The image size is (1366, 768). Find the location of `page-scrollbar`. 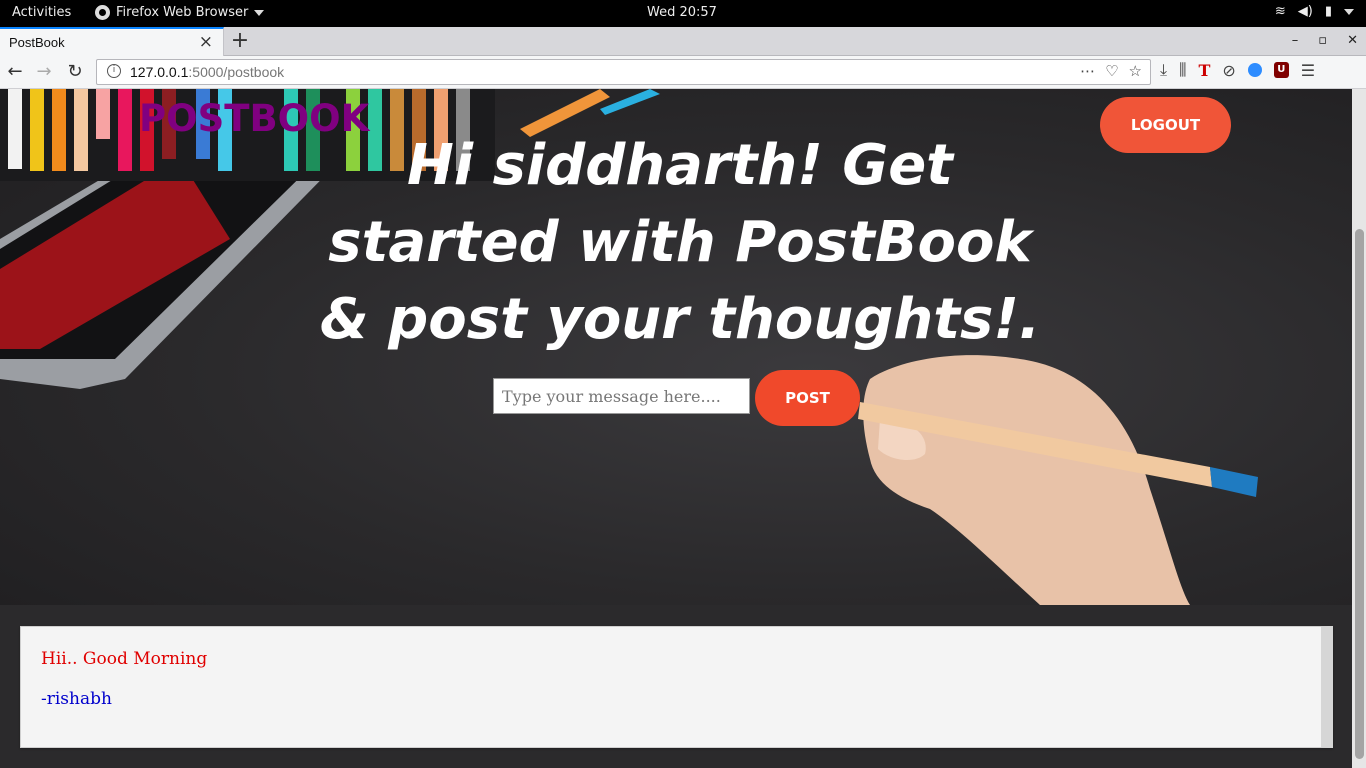

page-scrollbar is located at coordinates (1359, 428).